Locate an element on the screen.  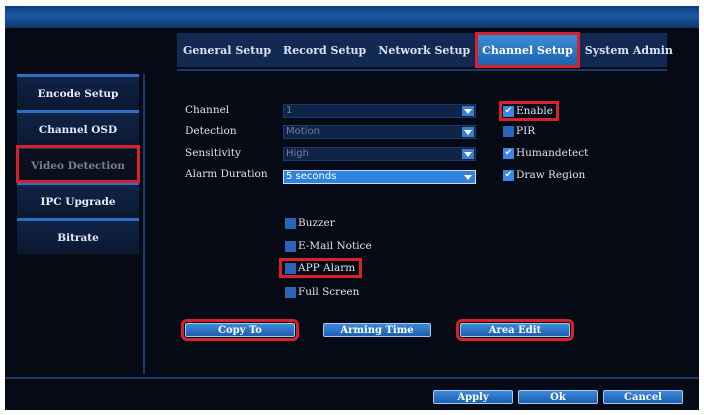
channel-value: 1 is located at coordinates (289, 110).